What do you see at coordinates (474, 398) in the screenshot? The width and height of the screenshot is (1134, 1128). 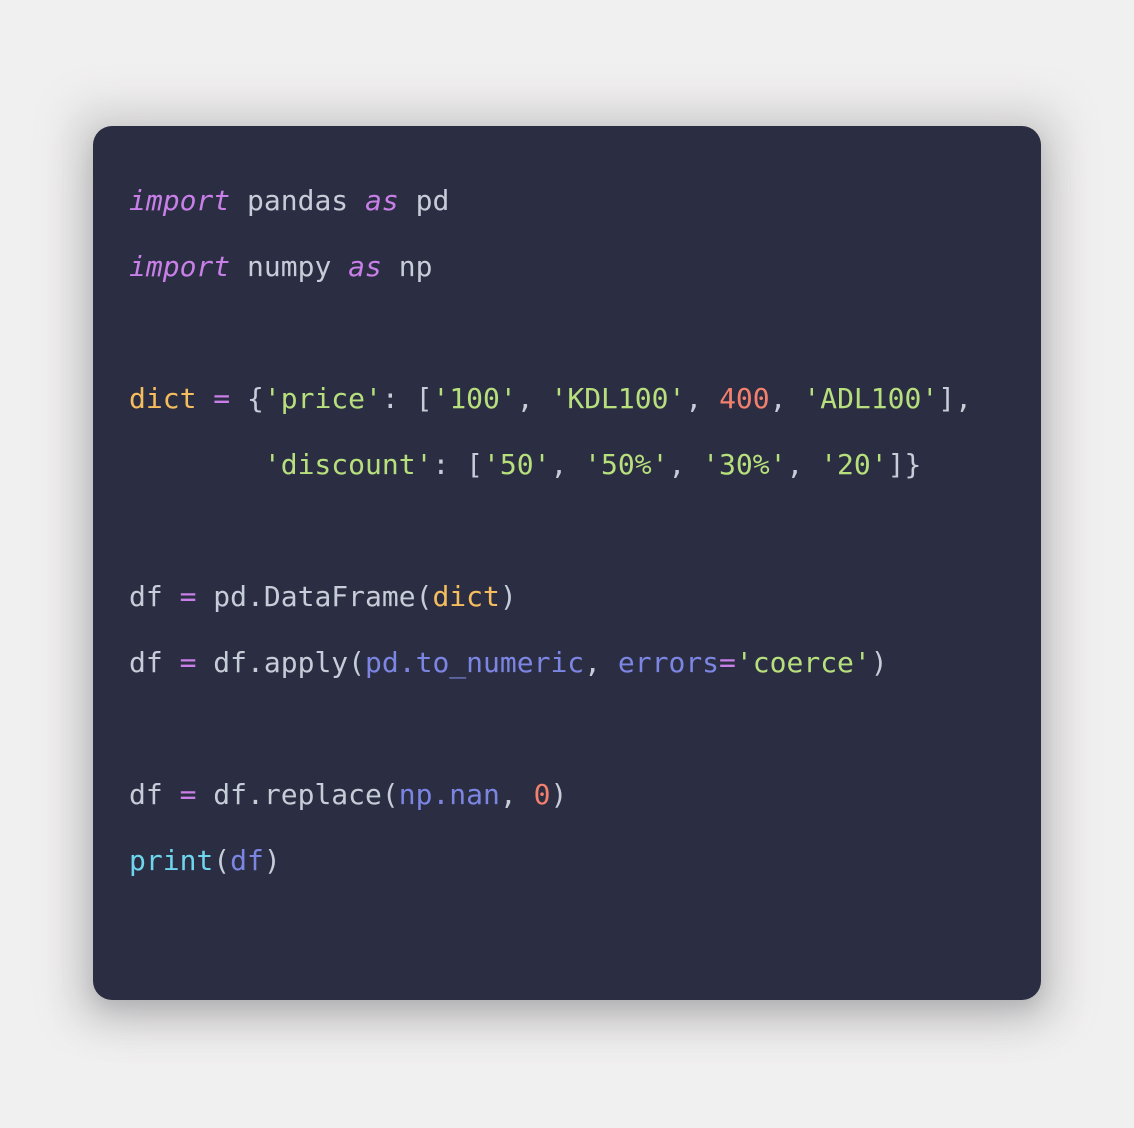 I see `code-token-string: '100'` at bounding box center [474, 398].